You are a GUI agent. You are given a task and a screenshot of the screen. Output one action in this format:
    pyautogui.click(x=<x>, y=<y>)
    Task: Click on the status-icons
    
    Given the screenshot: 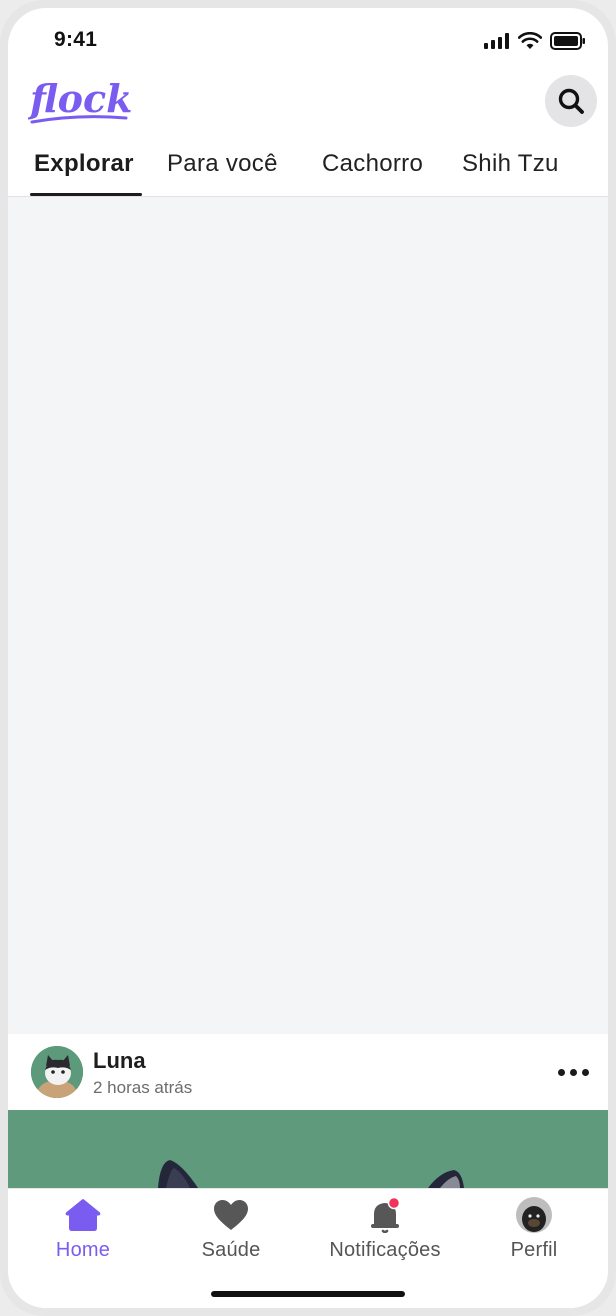 What is the action you would take?
    pyautogui.click(x=535, y=41)
    